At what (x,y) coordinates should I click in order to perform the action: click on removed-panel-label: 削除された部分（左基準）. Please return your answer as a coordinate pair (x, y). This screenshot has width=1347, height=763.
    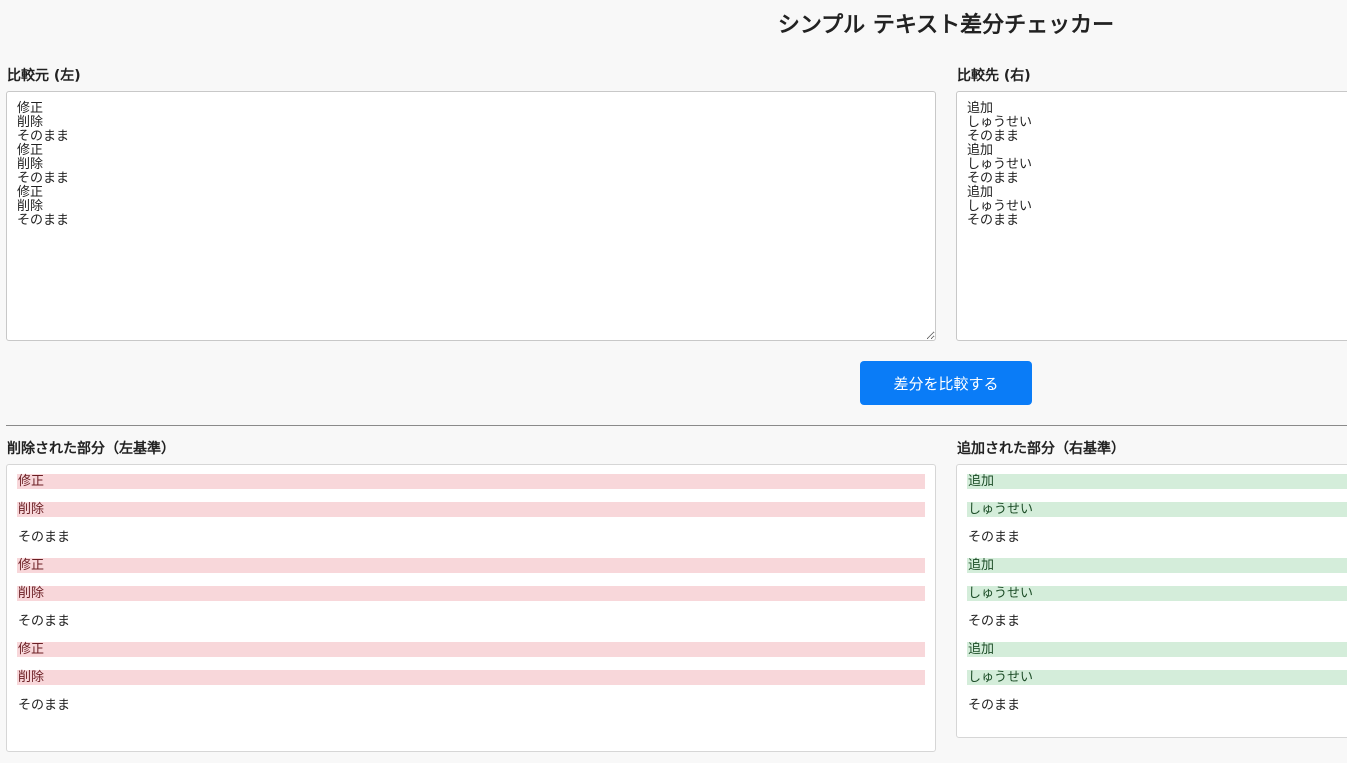
    Looking at the image, I should click on (91, 449).